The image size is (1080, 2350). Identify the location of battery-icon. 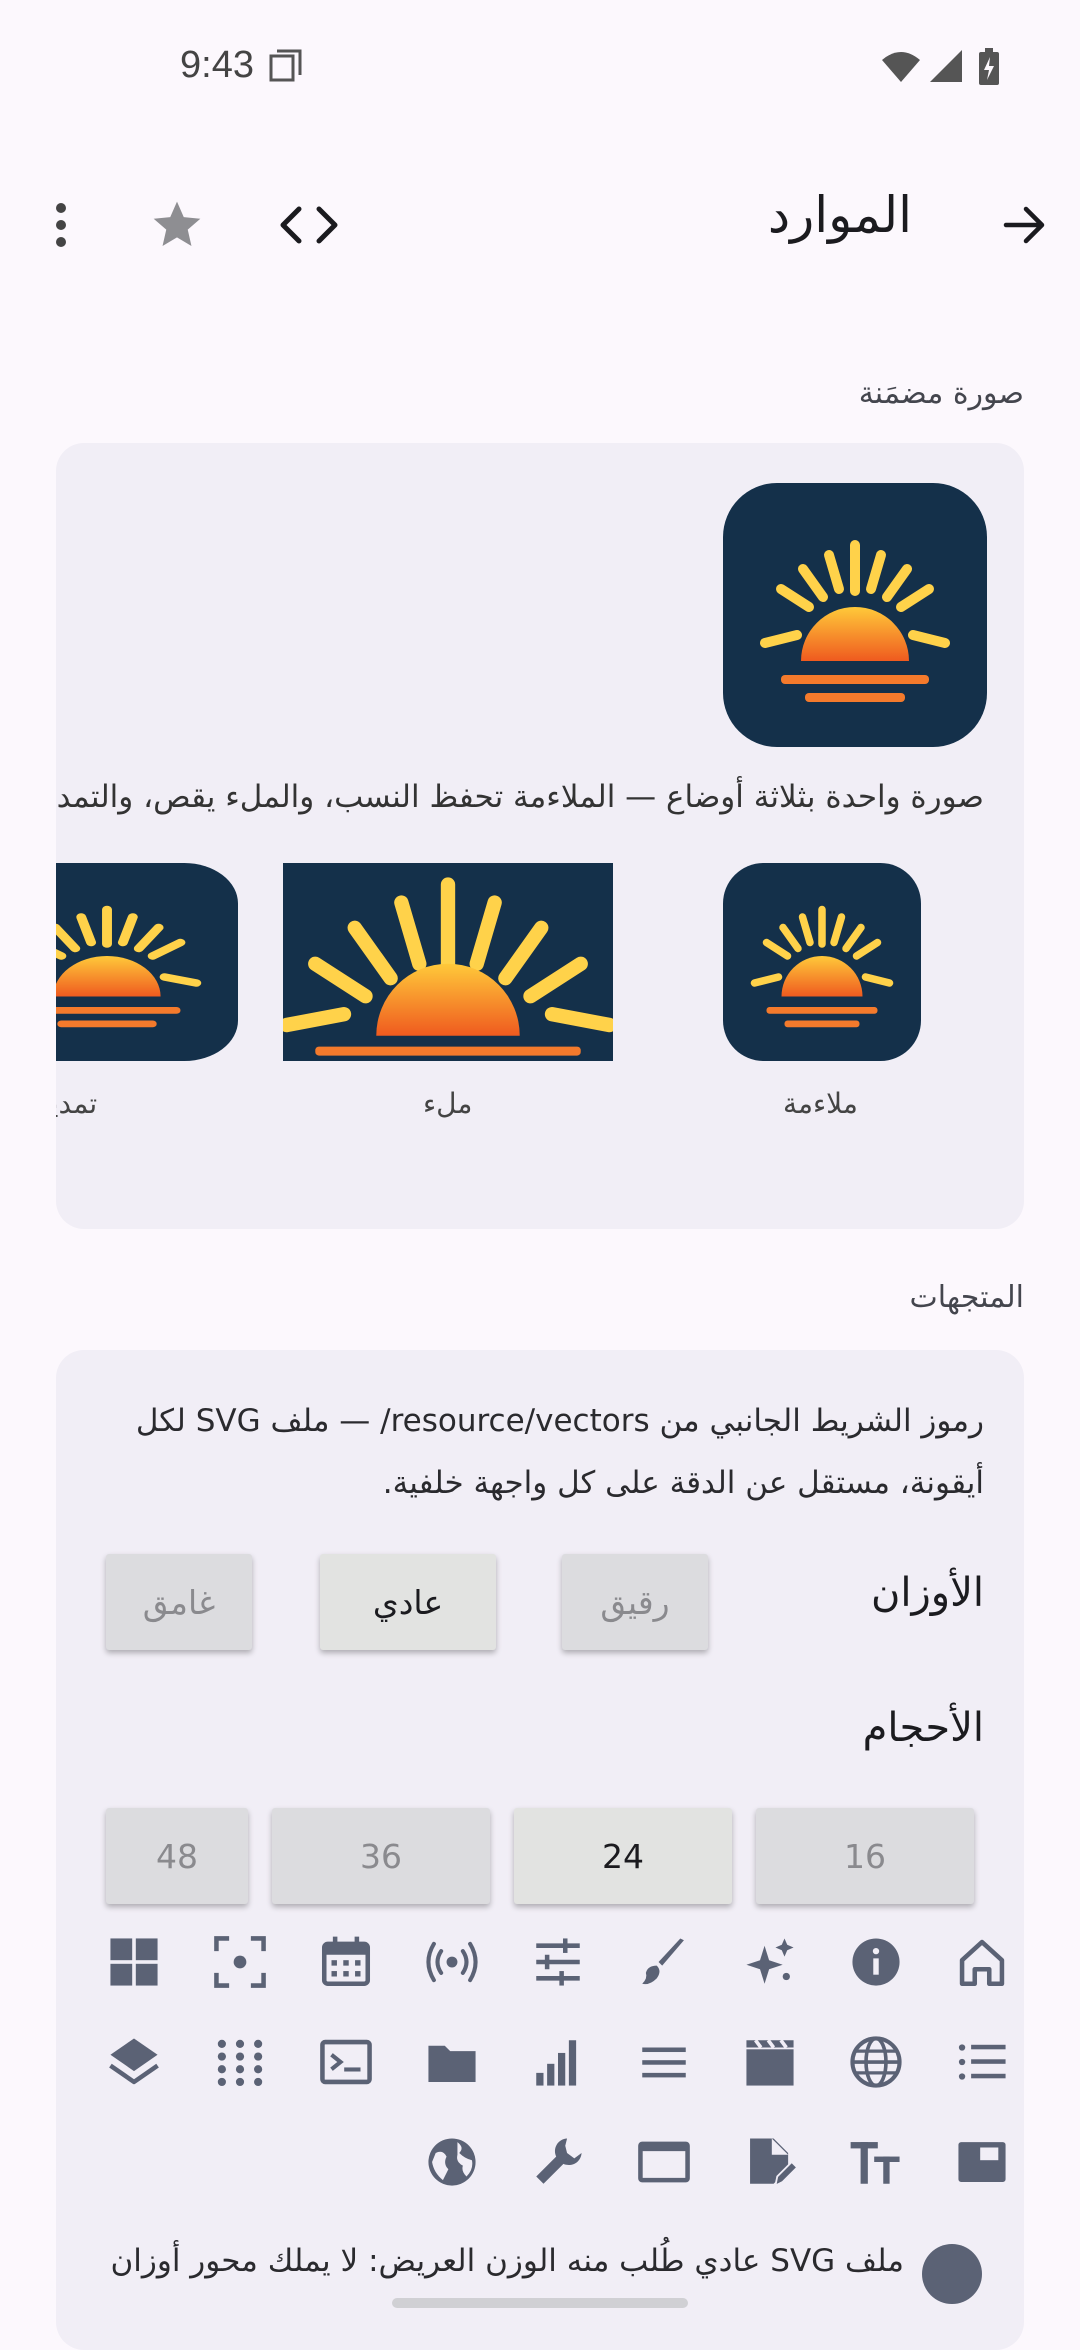
(989, 66).